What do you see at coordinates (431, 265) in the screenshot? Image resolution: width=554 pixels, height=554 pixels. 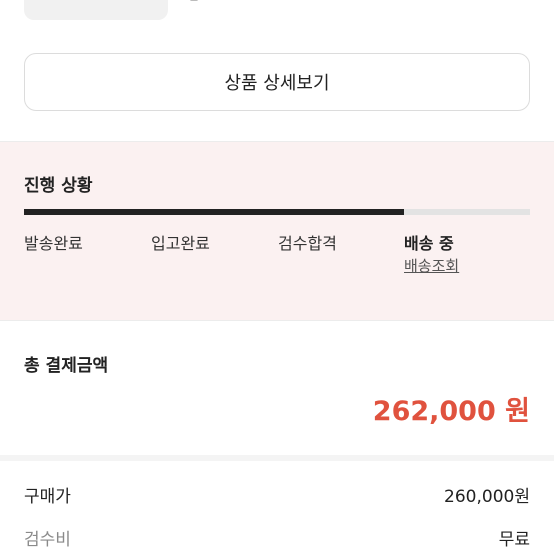 I see `delivery-tracking-link: 배송조회` at bounding box center [431, 265].